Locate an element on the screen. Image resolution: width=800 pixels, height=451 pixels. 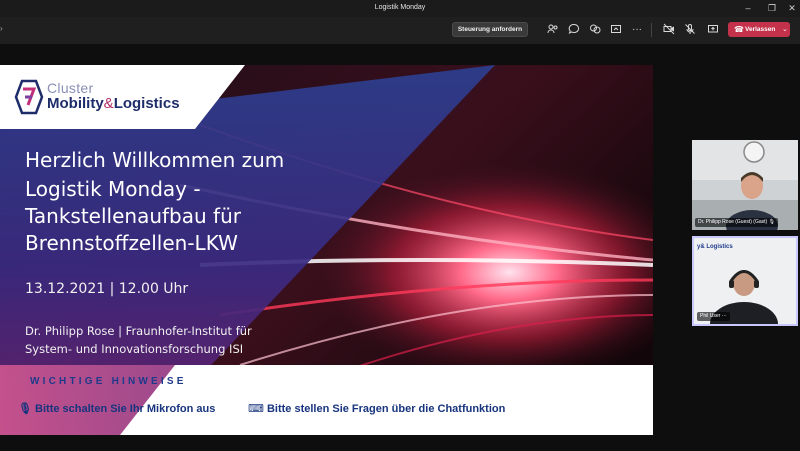
more-small-icon: ··· is located at coordinates (724, 316).